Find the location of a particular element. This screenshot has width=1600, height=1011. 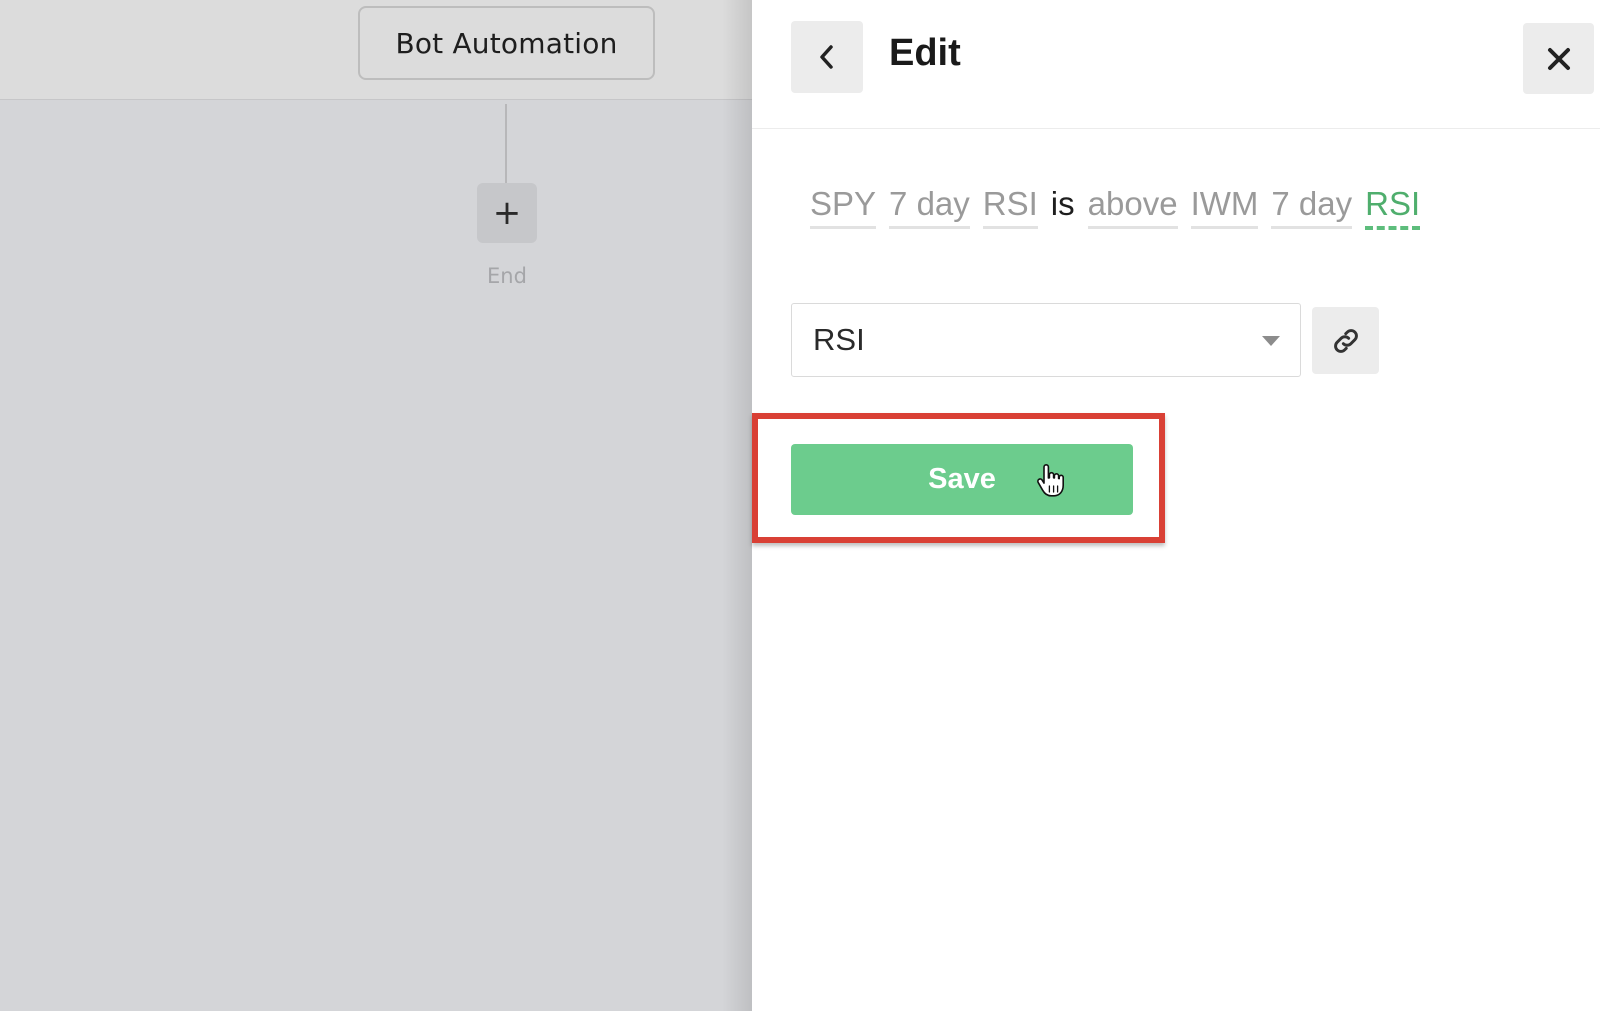

token-period: 7 day is located at coordinates (929, 207).